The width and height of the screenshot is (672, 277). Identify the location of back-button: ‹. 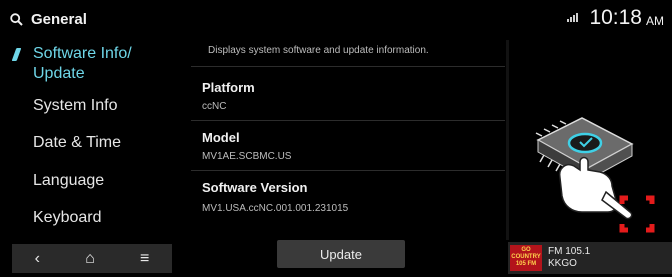
(37, 259).